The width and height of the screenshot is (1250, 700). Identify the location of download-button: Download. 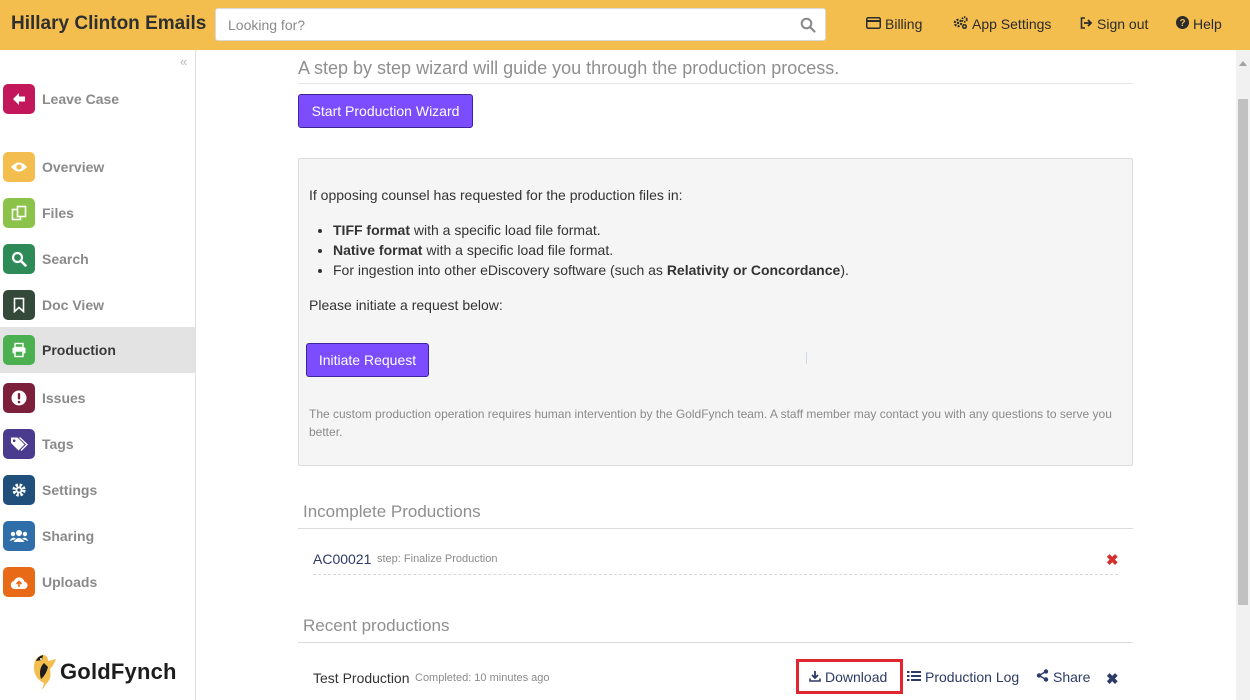
(848, 677).